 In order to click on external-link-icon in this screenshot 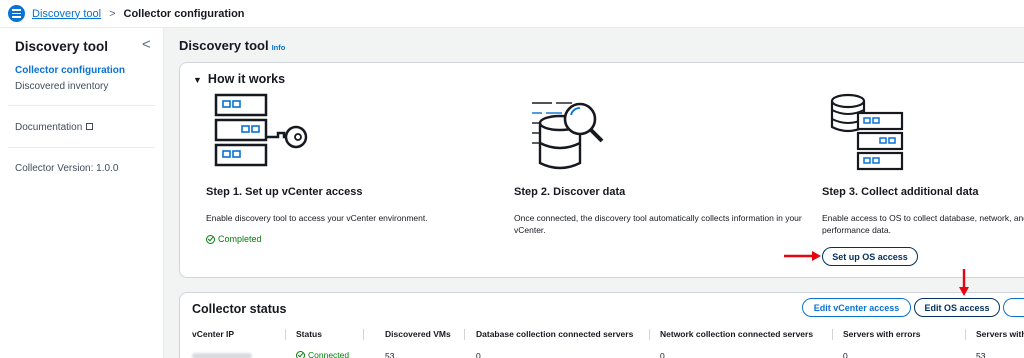, I will do `click(90, 126)`.